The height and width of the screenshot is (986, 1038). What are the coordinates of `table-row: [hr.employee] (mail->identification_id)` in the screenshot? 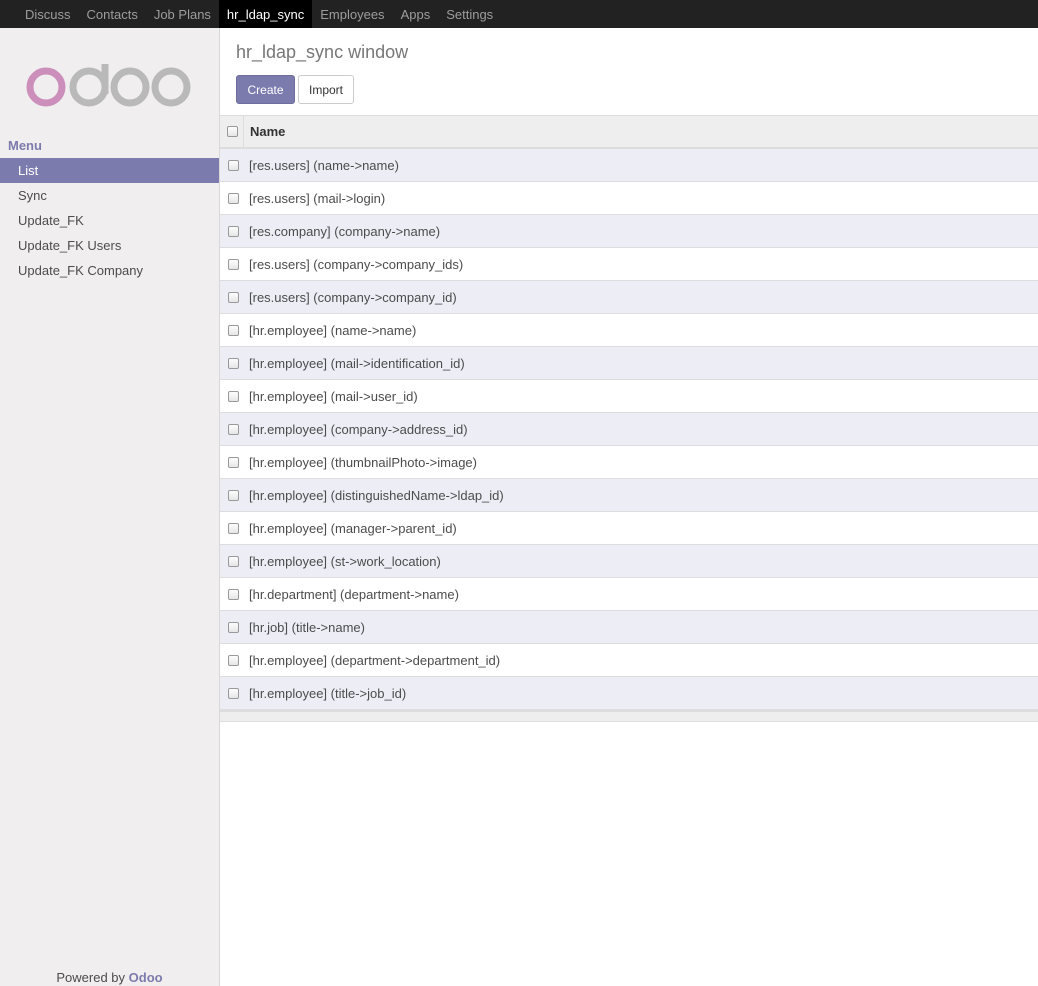 It's located at (629, 363).